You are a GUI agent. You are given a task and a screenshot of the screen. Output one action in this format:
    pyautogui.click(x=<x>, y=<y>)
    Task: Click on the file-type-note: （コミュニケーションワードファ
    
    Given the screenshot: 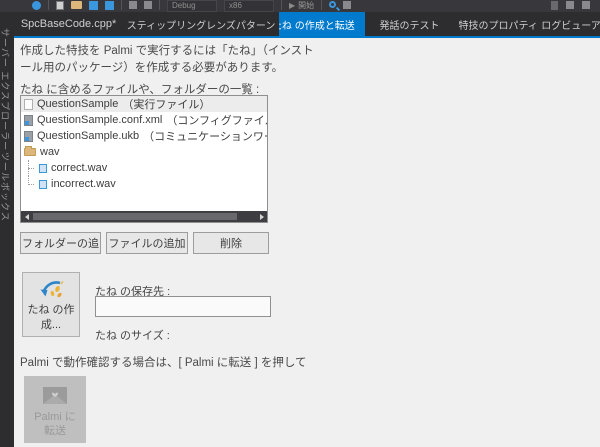 What is the action you would take?
    pyautogui.click(x=205, y=137)
    